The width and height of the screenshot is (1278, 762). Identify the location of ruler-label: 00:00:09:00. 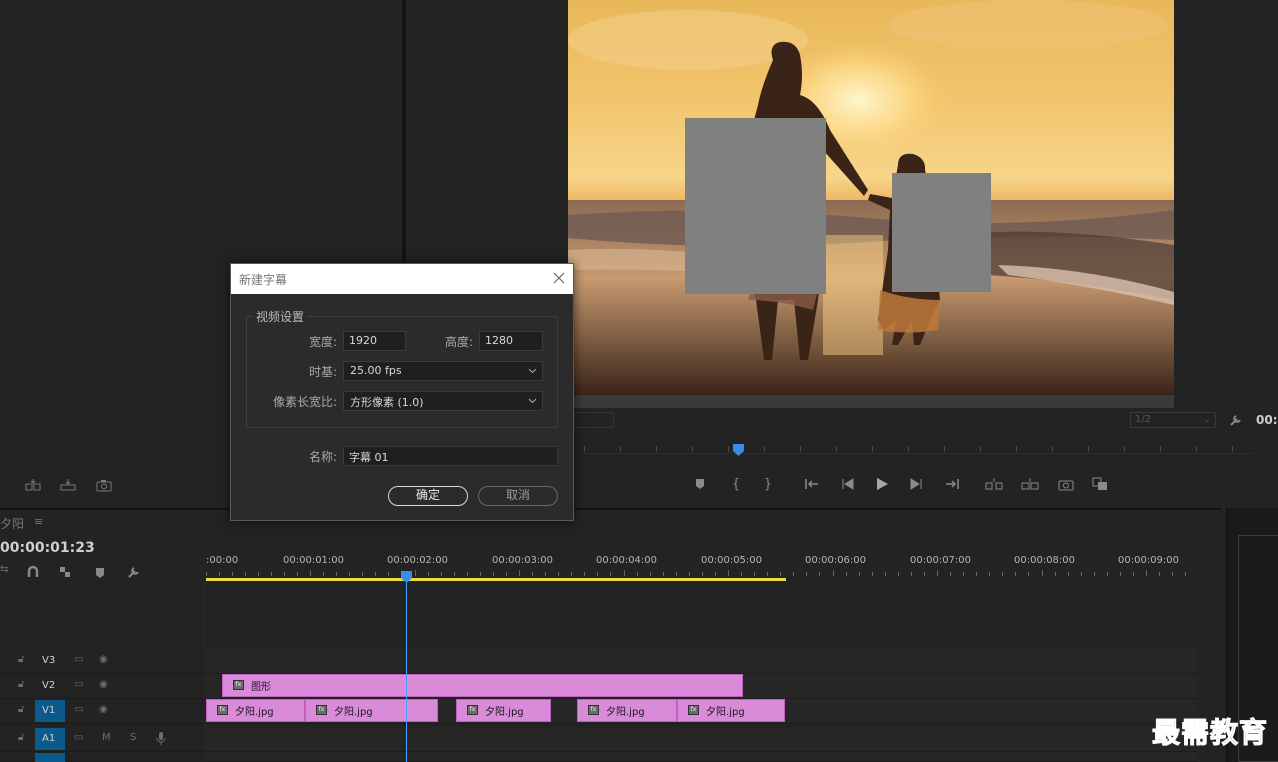
(1149, 560).